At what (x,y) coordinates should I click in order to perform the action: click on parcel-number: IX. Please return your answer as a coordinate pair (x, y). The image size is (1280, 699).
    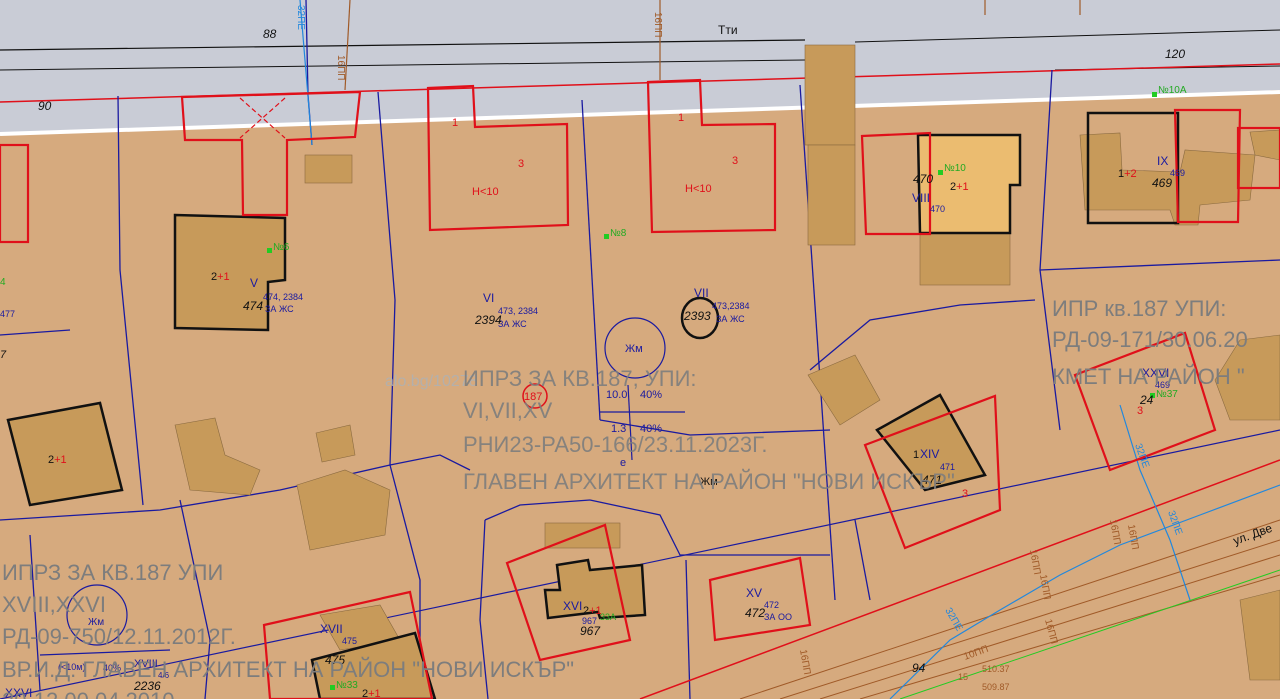
    Looking at the image, I should click on (1162, 161).